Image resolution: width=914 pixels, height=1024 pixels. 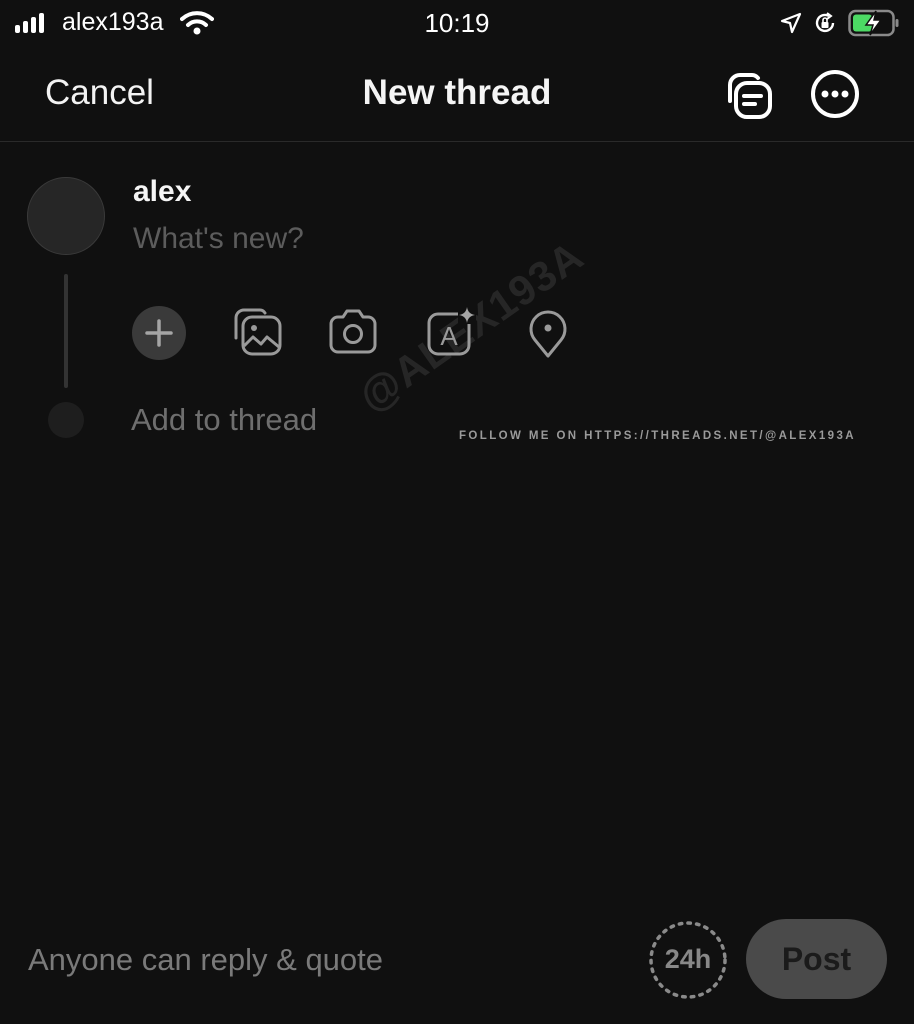 What do you see at coordinates (457, 141) in the screenshot?
I see `header-divider` at bounding box center [457, 141].